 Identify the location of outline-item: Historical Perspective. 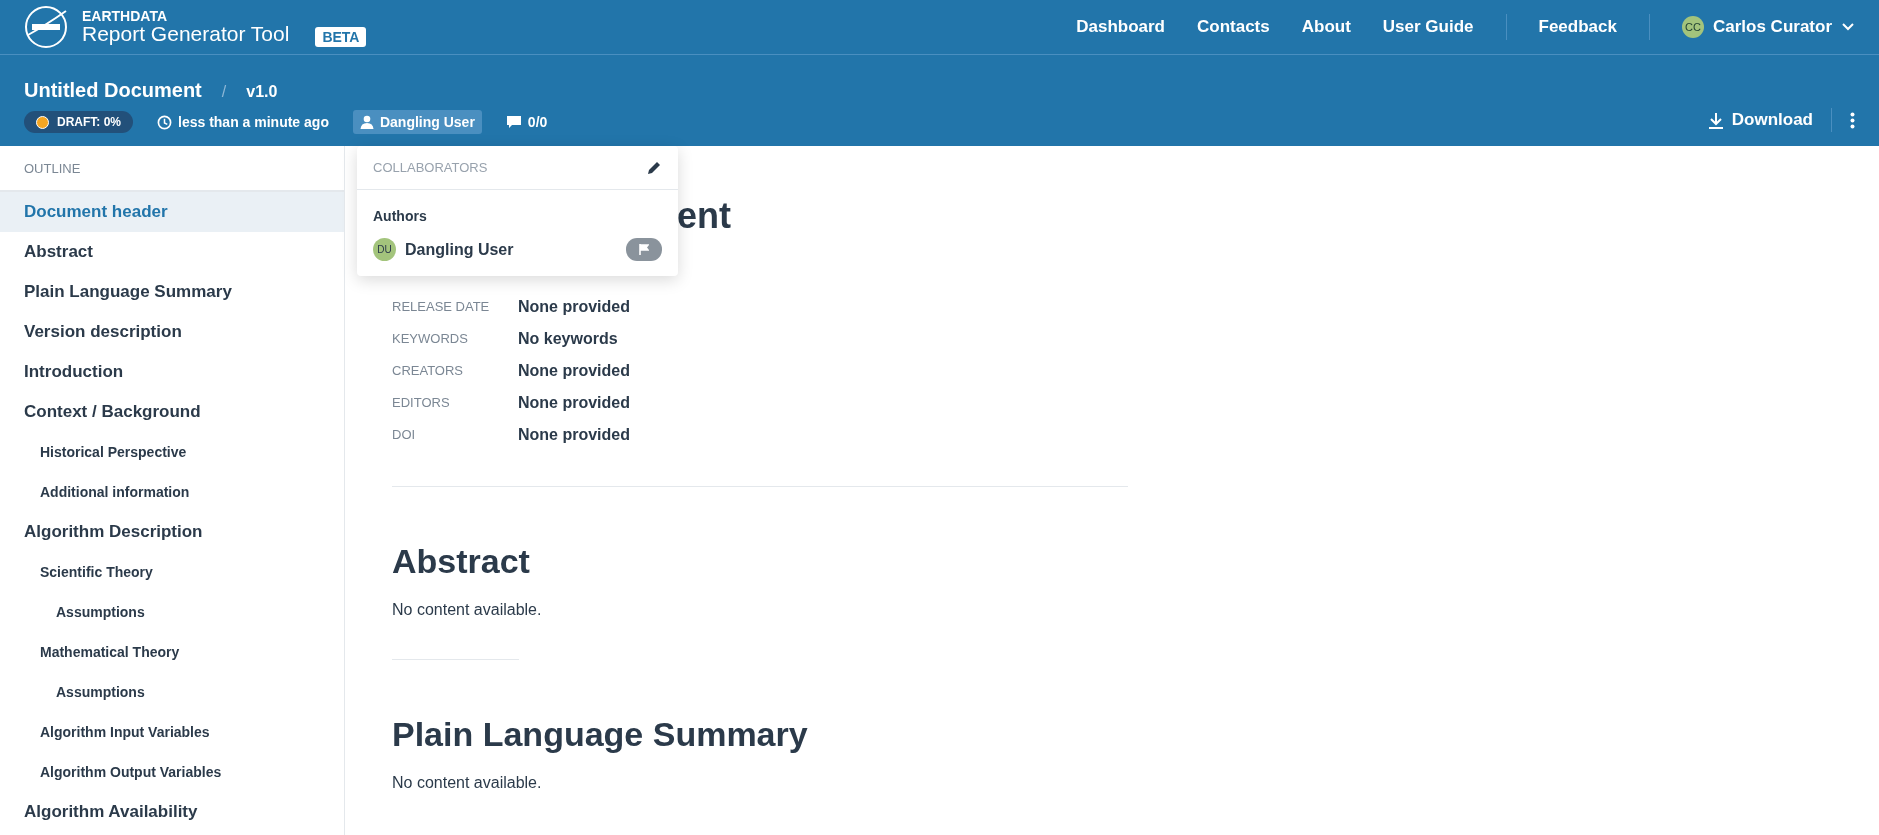
(172, 452).